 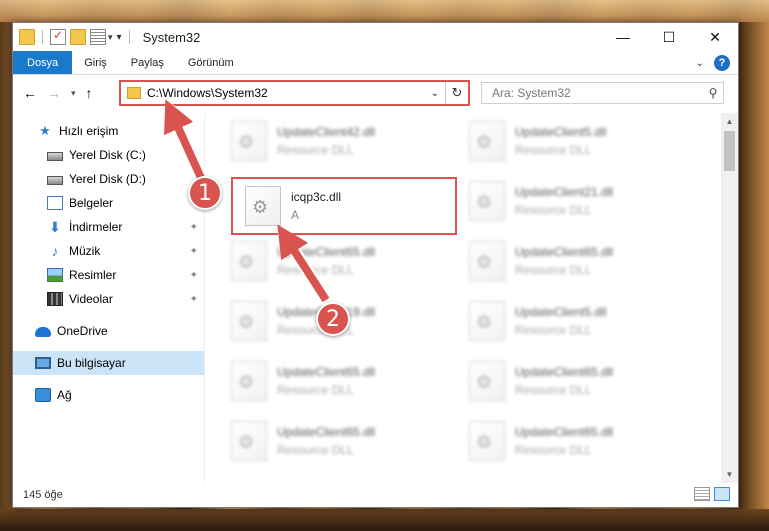 I want to click on minimize-button: —, so click(x=623, y=37).